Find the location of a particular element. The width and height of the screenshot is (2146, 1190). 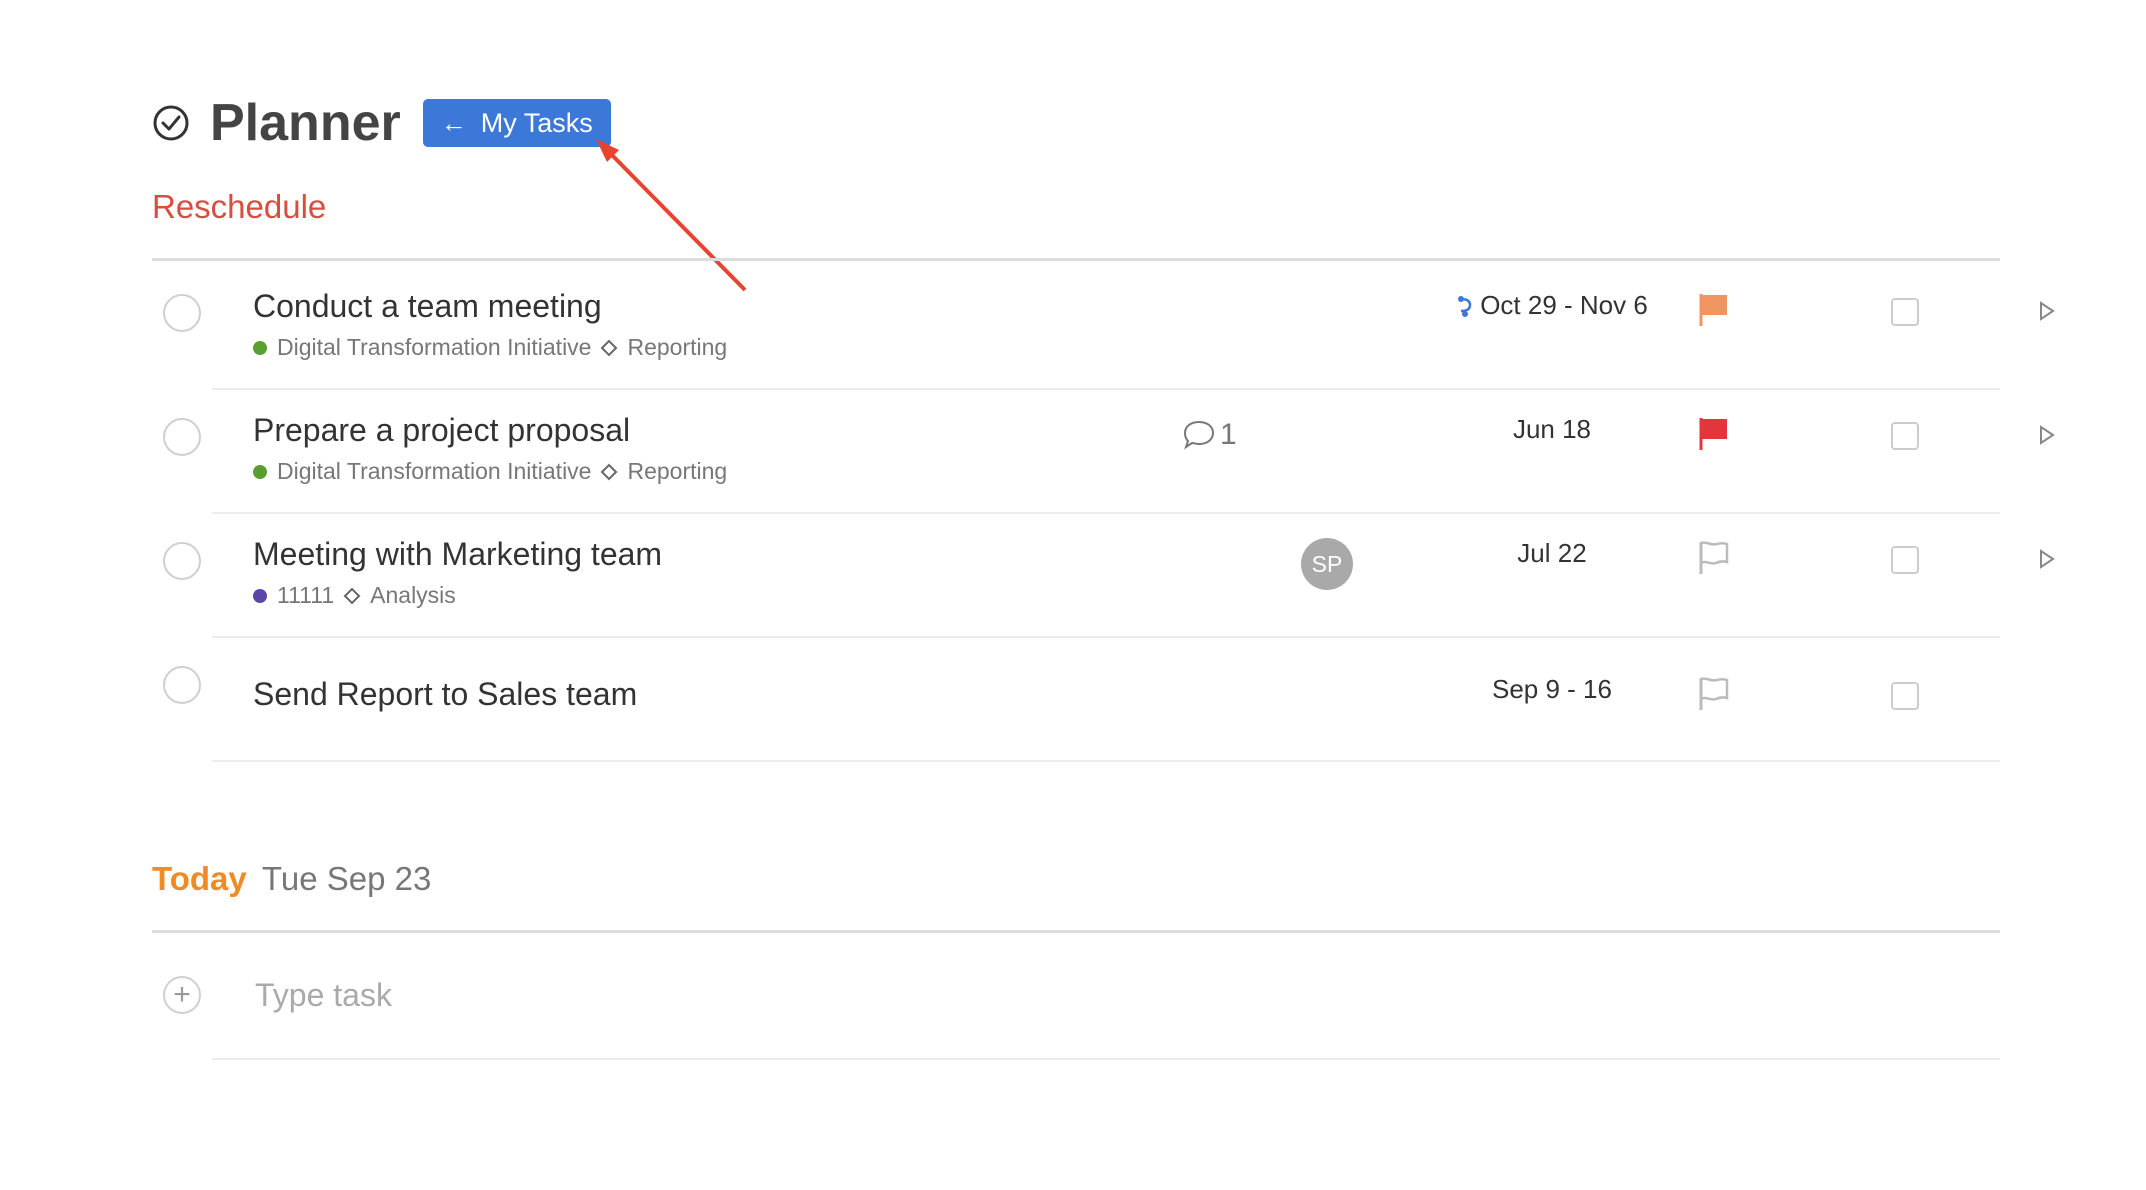

arrow-left-icon: ← is located at coordinates (453, 123).